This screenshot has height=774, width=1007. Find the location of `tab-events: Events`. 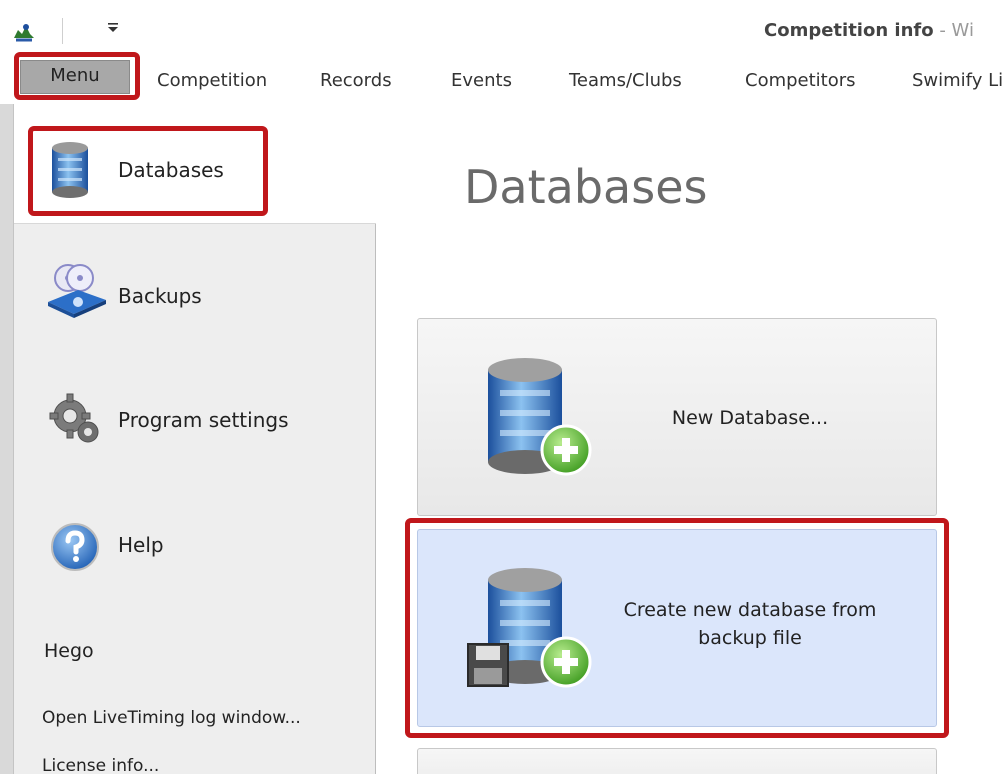

tab-events: Events is located at coordinates (481, 80).